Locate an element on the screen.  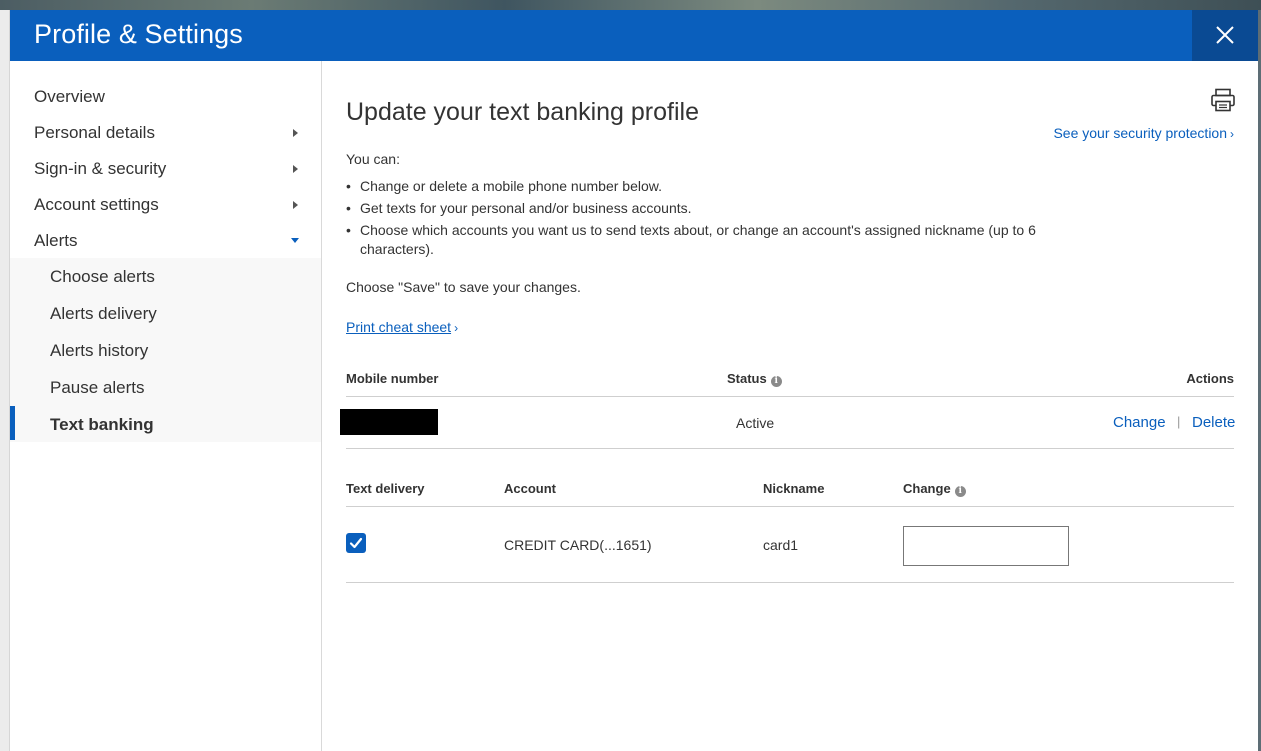
close-icon is located at coordinates (1225, 35).